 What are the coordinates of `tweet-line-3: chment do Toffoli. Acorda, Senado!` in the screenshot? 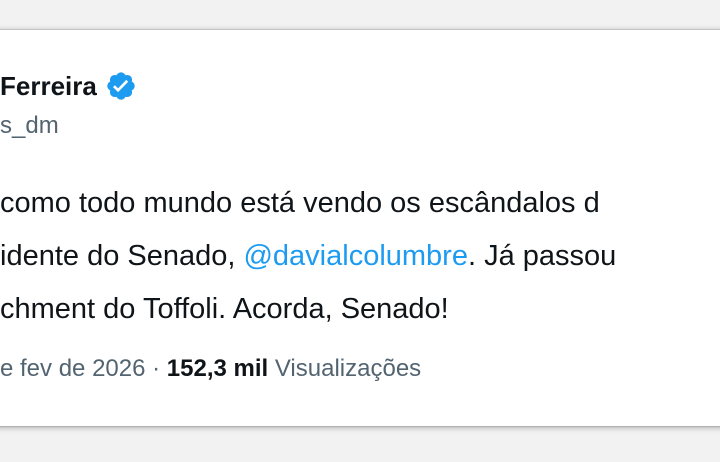 It's located at (224, 309).